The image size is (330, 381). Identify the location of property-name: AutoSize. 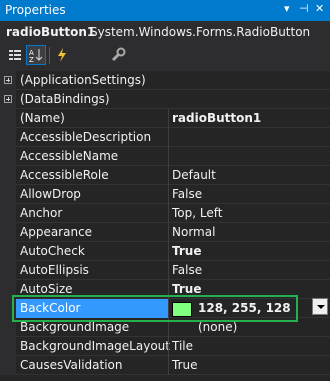
(46, 289).